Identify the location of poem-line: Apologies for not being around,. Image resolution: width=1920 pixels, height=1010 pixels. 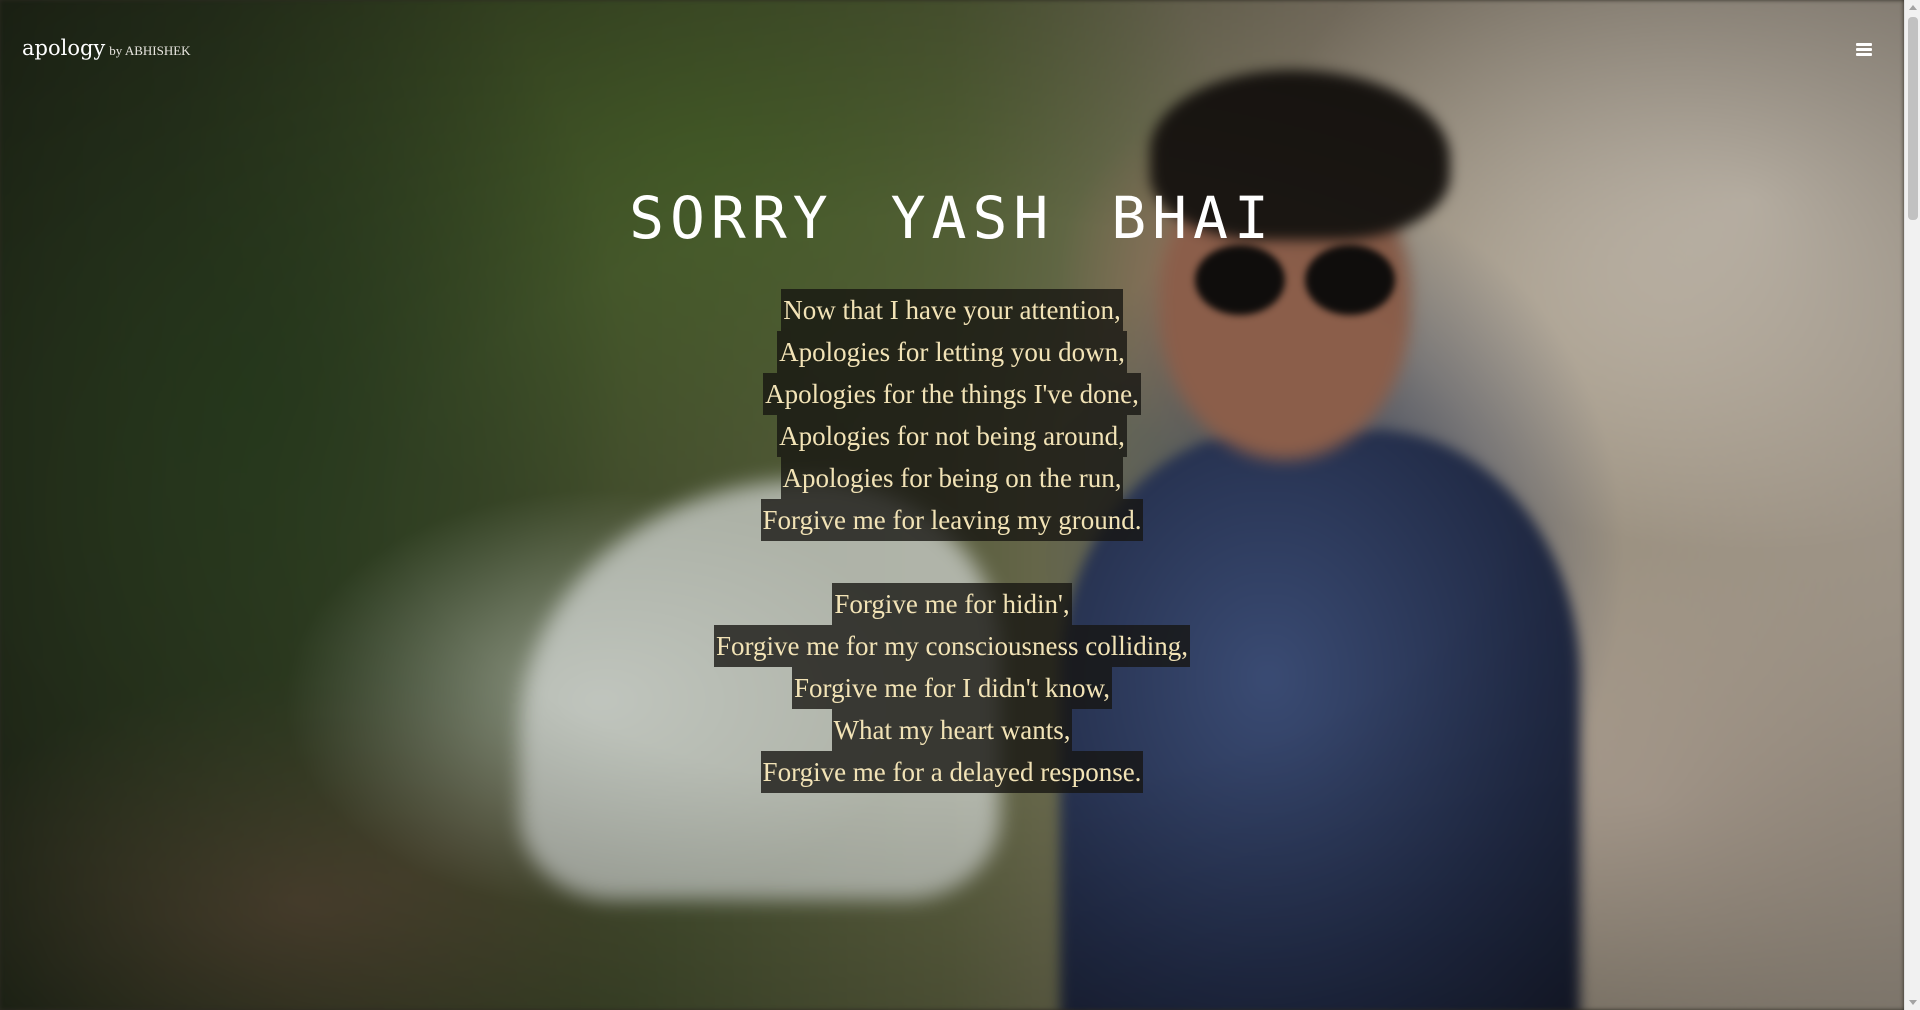
(952, 436).